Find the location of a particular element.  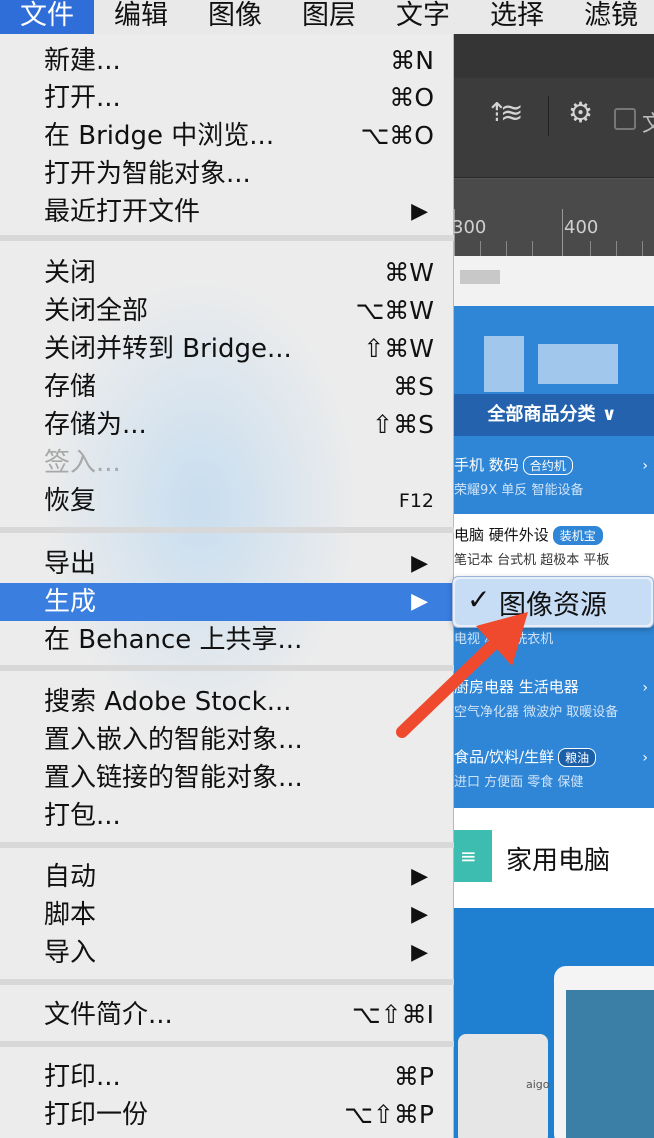

blurred-logo is located at coordinates (555, 366).